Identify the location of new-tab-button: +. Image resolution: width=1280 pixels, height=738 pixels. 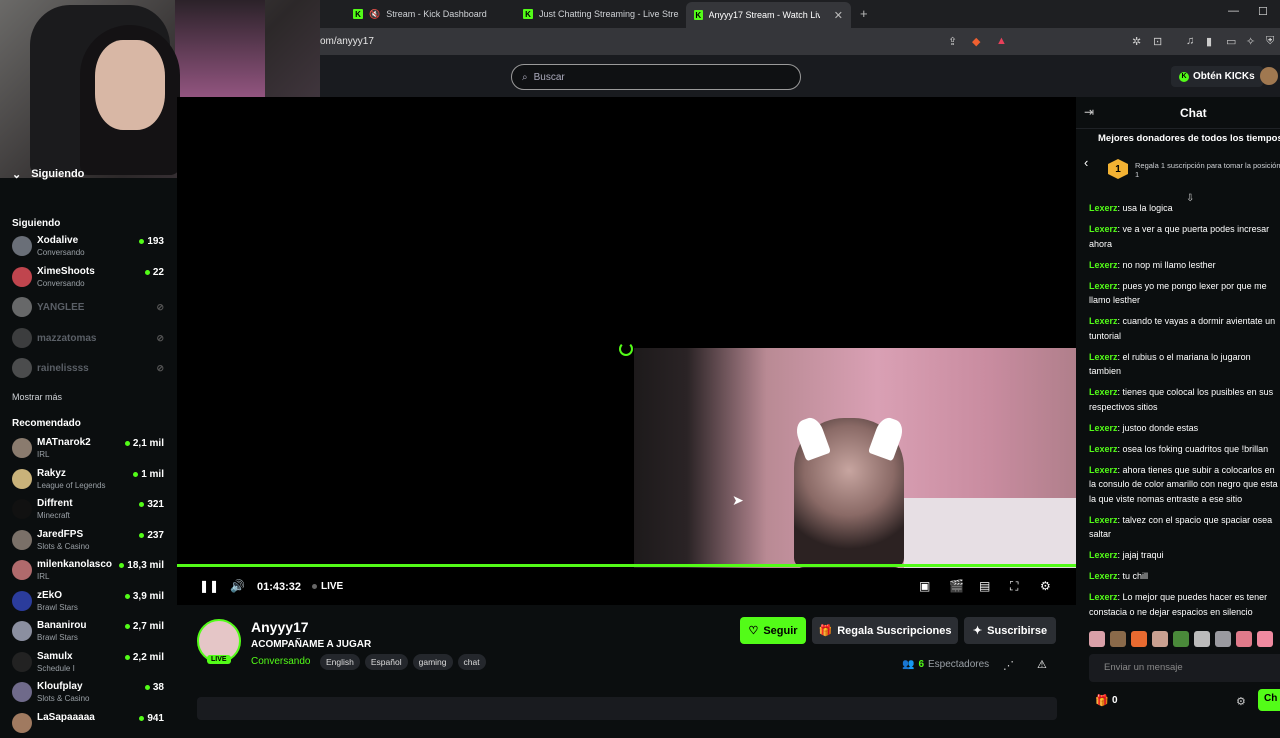
(864, 13).